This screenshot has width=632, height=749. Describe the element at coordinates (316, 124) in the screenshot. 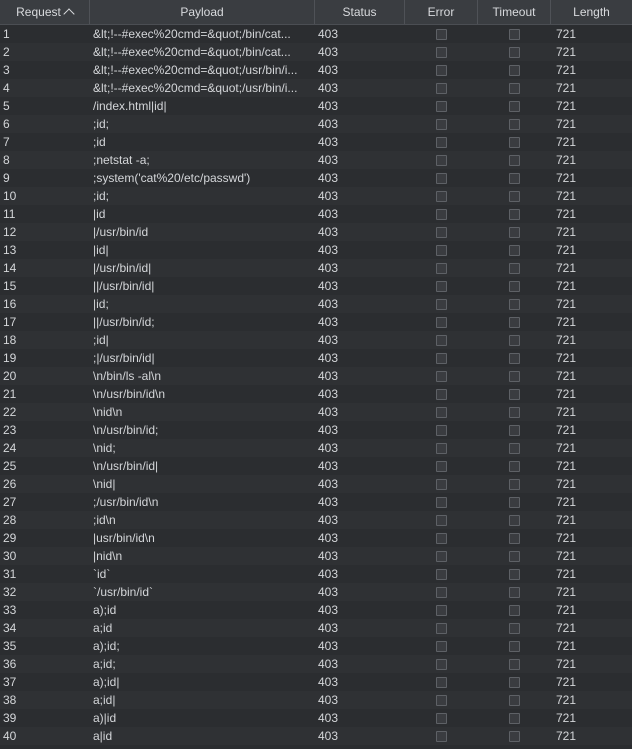

I see `table-row: 6 ;id; 403 721` at that location.